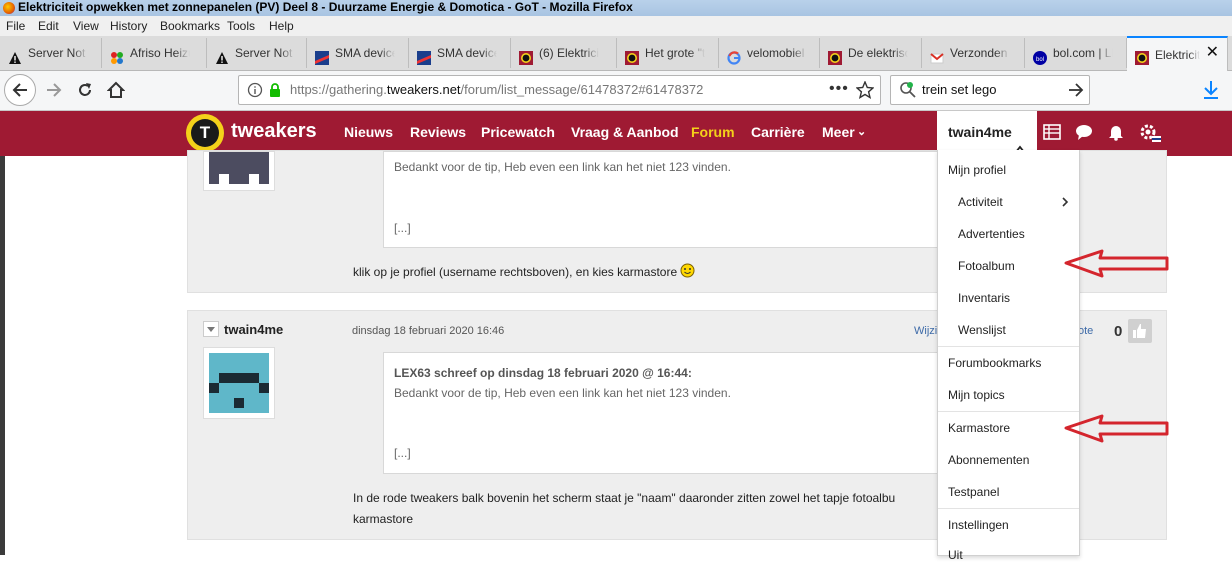 The width and height of the screenshot is (1232, 562). Describe the element at coordinates (871, 53) in the screenshot. I see `tab-de-elektrische: De elektrisch` at that location.